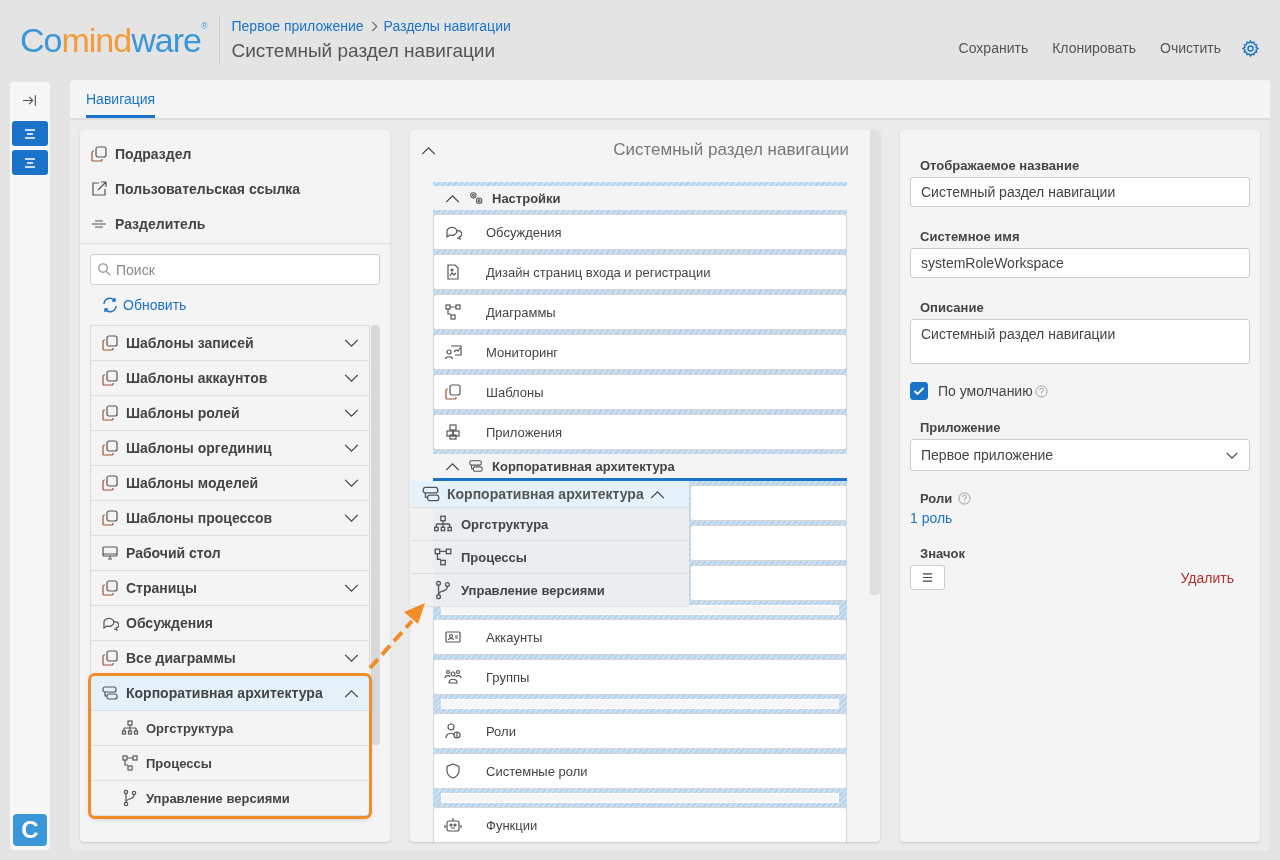 Image resolution: width=1280 pixels, height=860 pixels. I want to click on group-header: Корпоративная архитектура, so click(640, 466).